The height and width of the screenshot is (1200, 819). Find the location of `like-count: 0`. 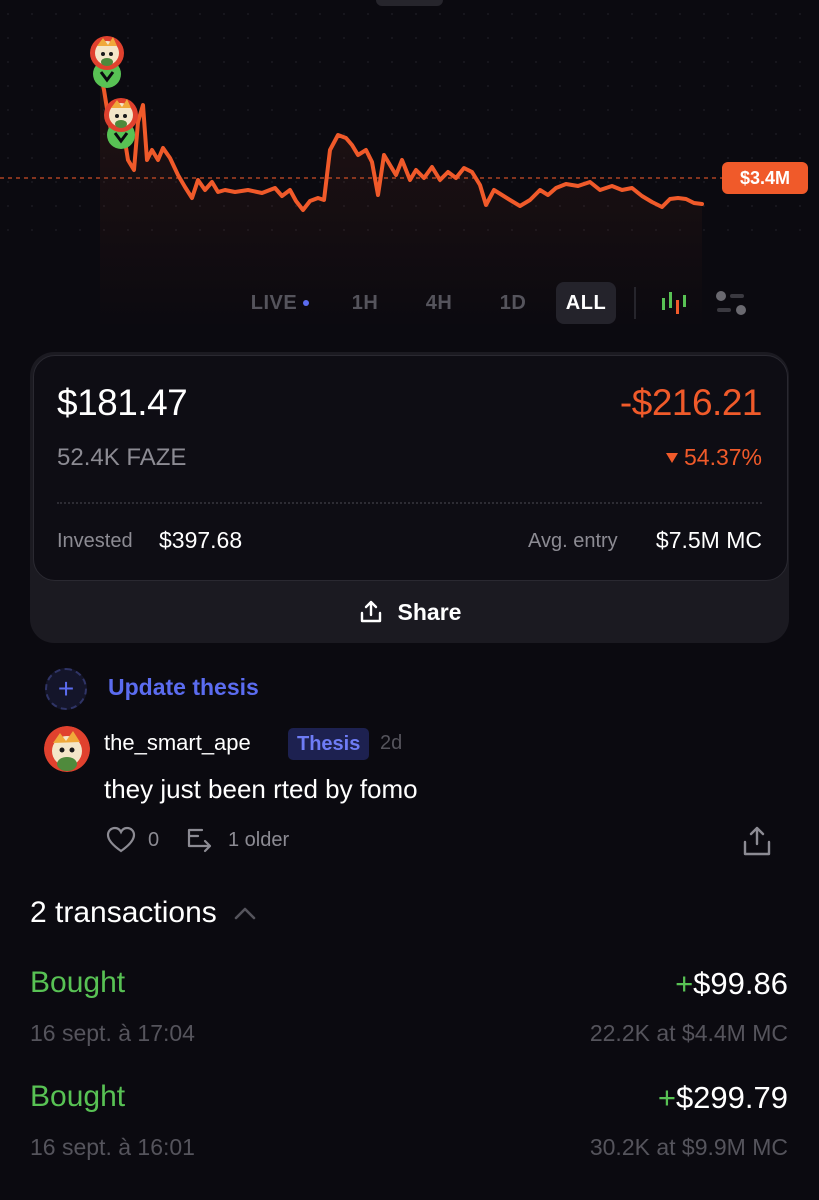

like-count: 0 is located at coordinates (154, 839).